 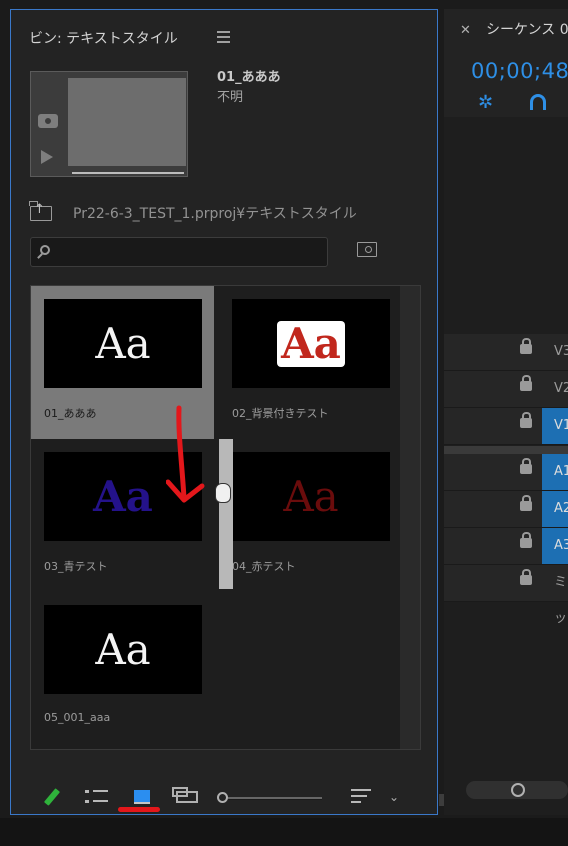 I want to click on track-header: V1, so click(x=506, y=426).